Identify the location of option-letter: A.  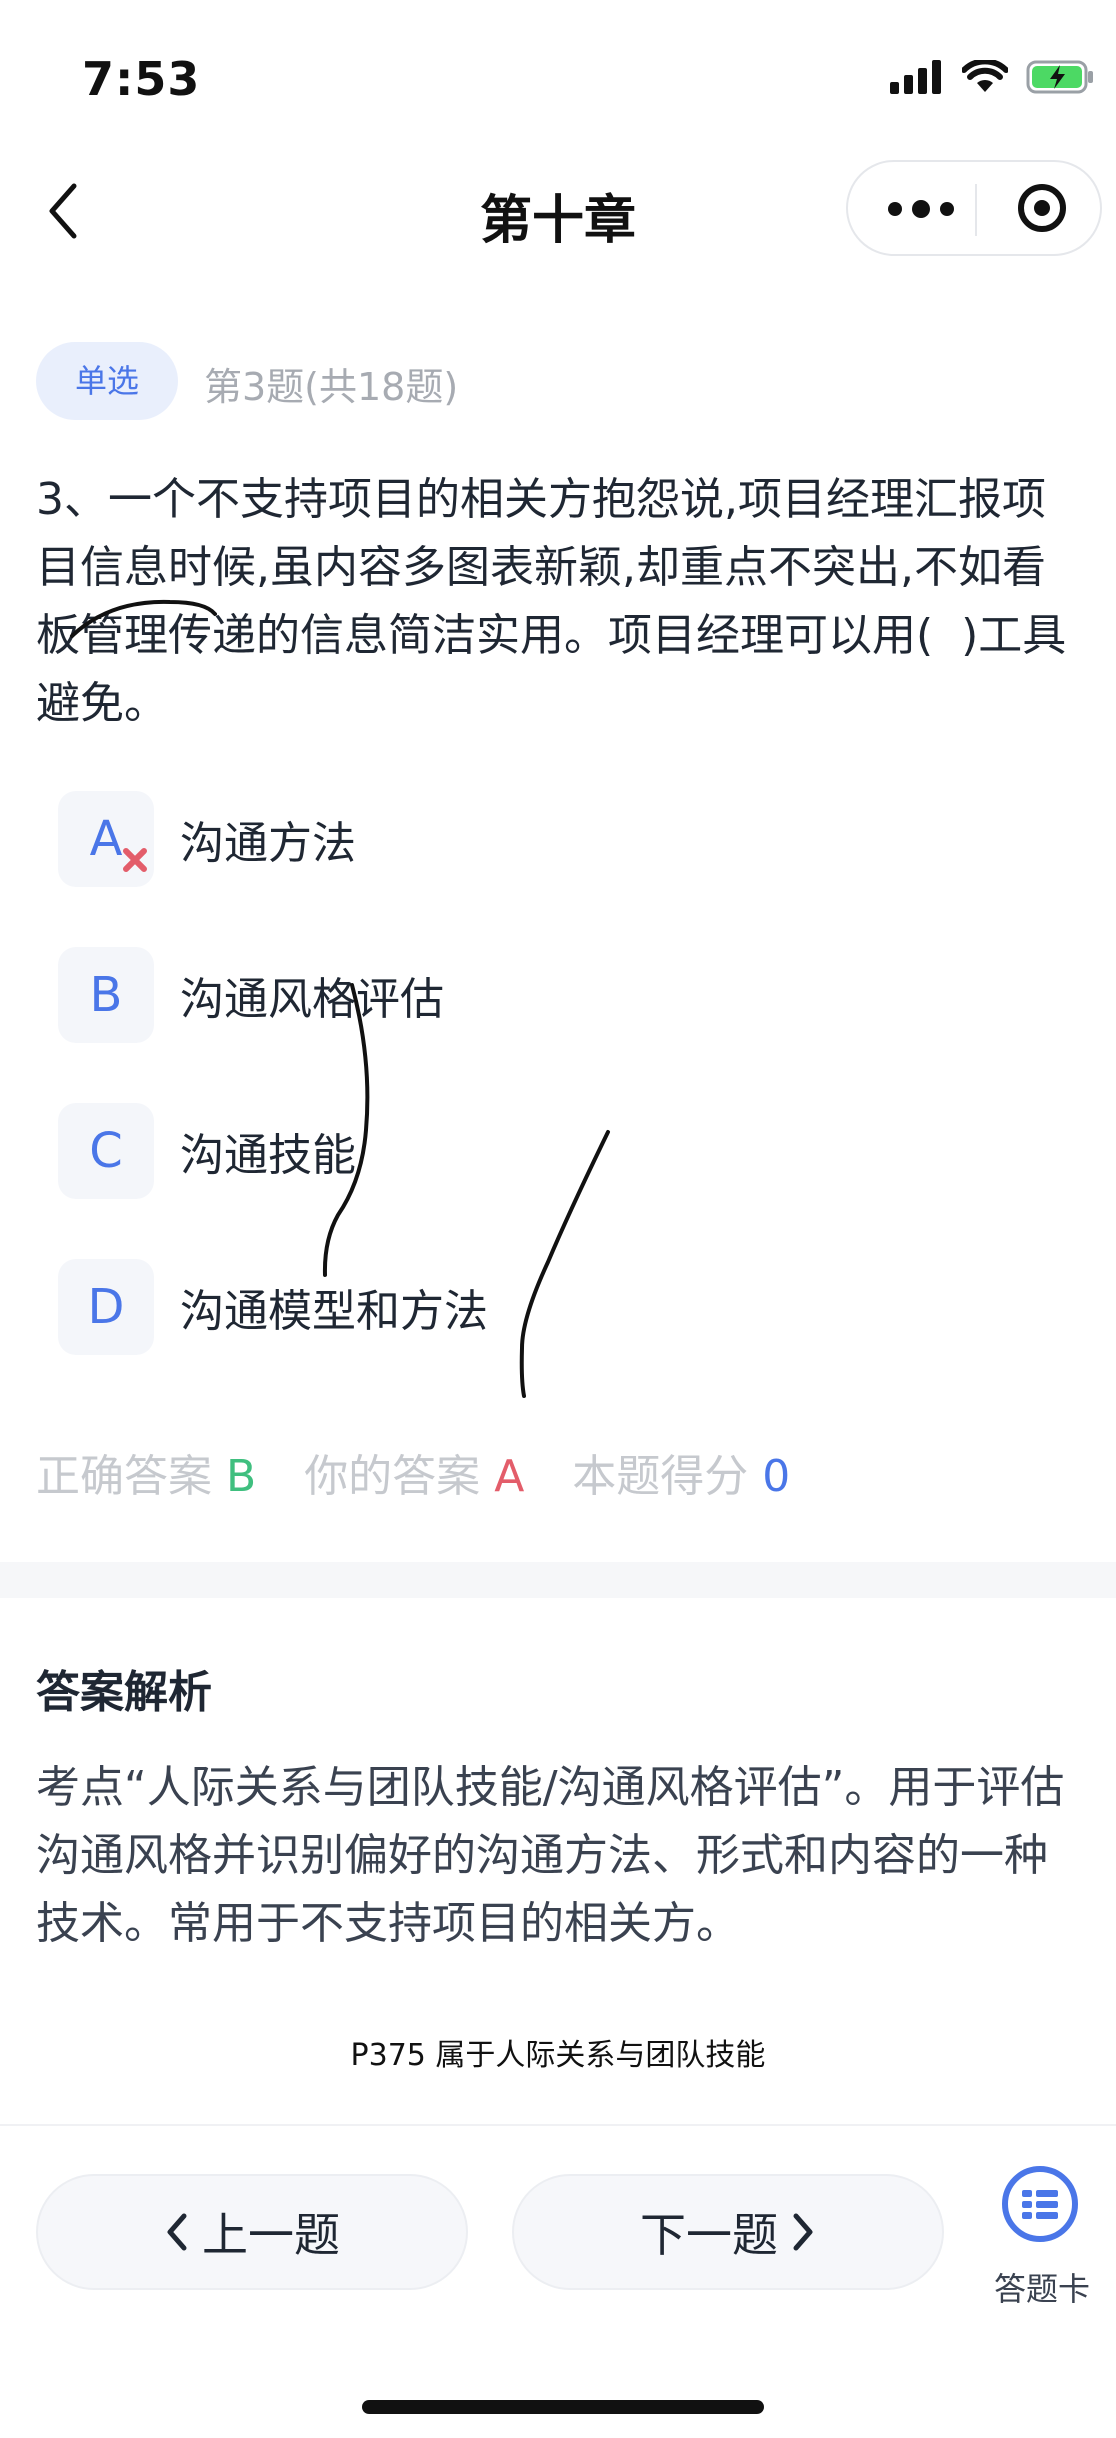
(106, 839).